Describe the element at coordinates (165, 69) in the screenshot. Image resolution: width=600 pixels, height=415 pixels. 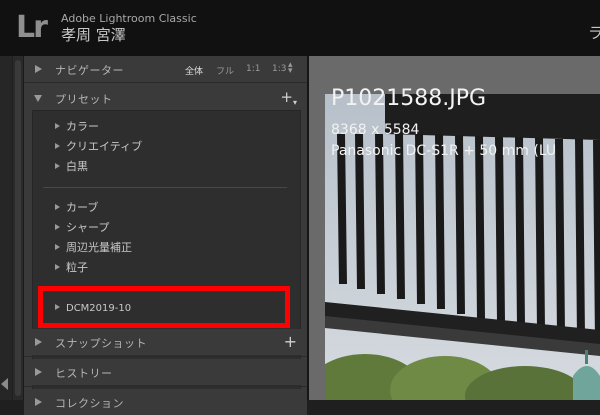
I see `navigator-header: ナビゲーター 全体 フル 1:1 1:3 ▴ ▾` at that location.